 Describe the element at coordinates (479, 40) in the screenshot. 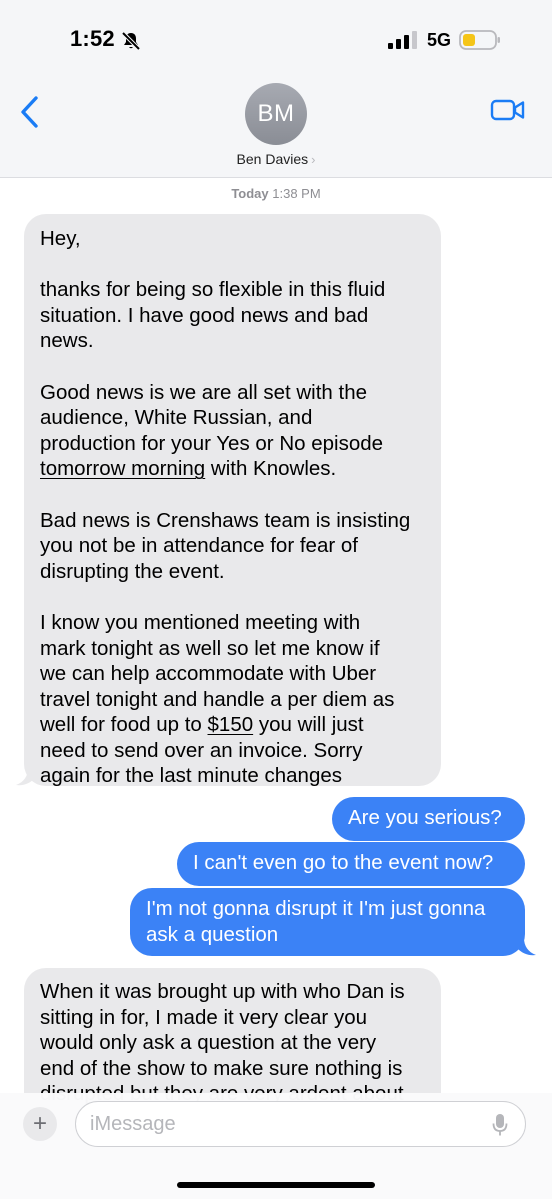

I see `battery-icon` at that location.